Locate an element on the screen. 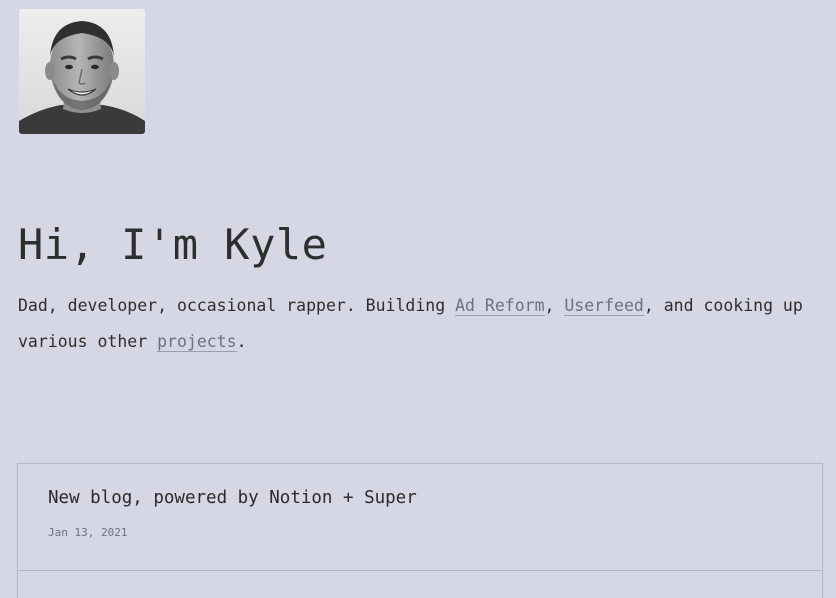 Image resolution: width=836 pixels, height=598 pixels. projects-link: projects is located at coordinates (197, 342).